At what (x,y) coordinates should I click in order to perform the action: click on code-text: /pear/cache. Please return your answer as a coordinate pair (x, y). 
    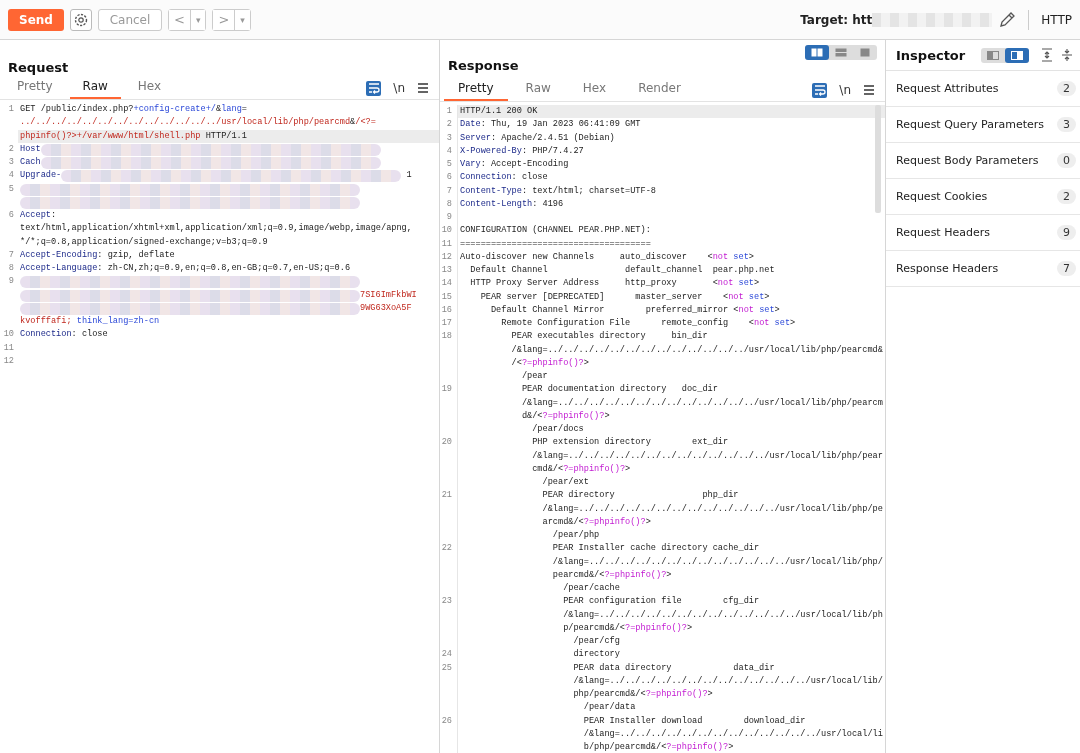
    Looking at the image, I should click on (591, 588).